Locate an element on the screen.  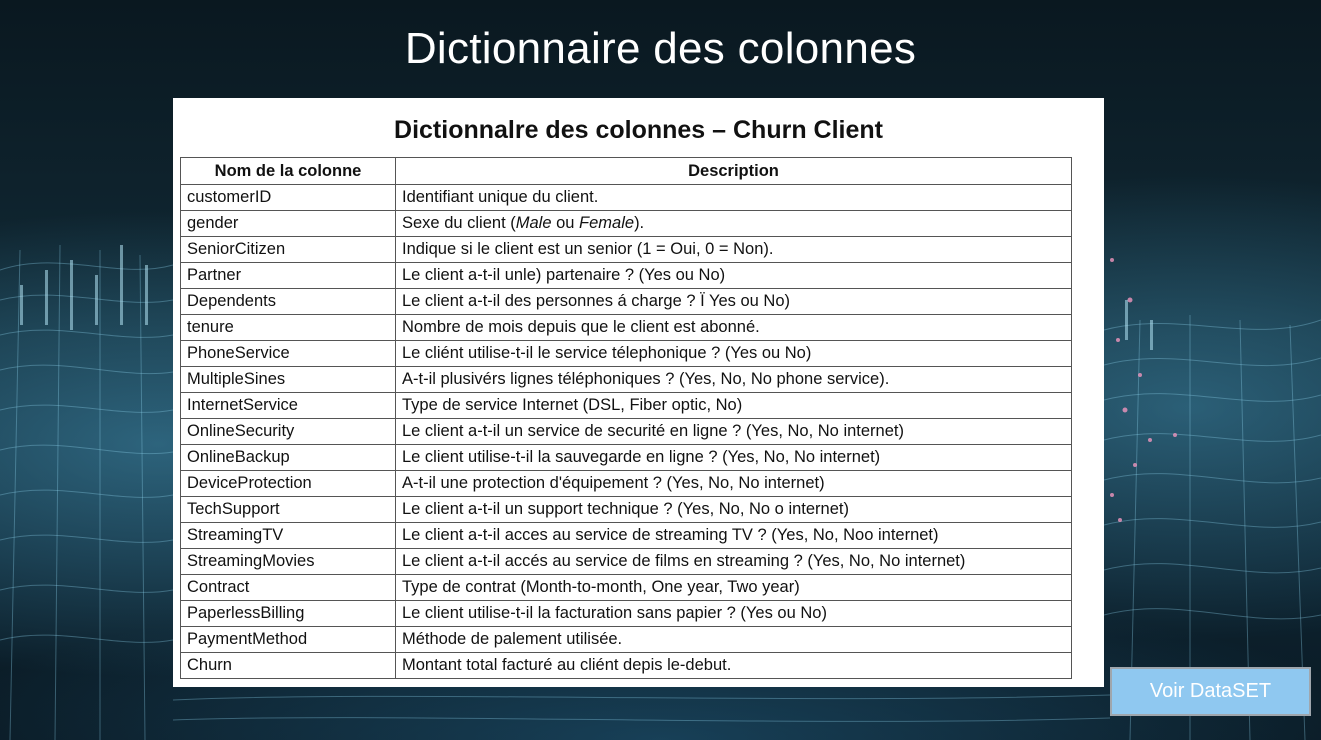
column-name-cell: OnlineBackup is located at coordinates (288, 457).